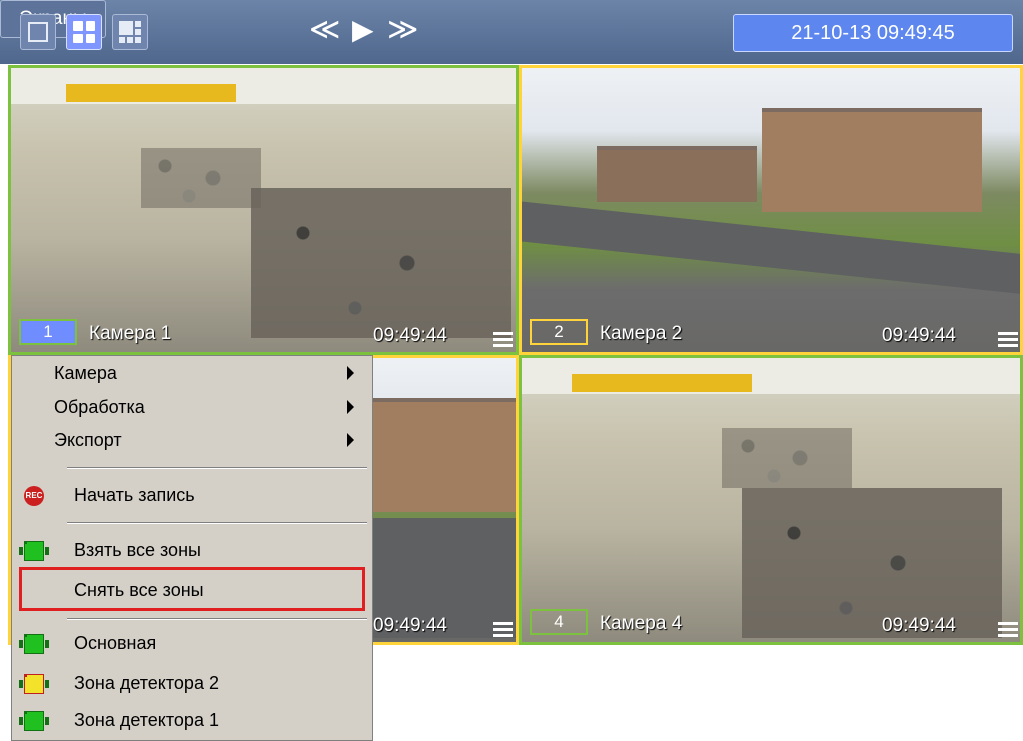 This screenshot has height=741, width=1023. What do you see at coordinates (88, 440) in the screenshot?
I see `menu-item-export-label: Экспорт` at bounding box center [88, 440].